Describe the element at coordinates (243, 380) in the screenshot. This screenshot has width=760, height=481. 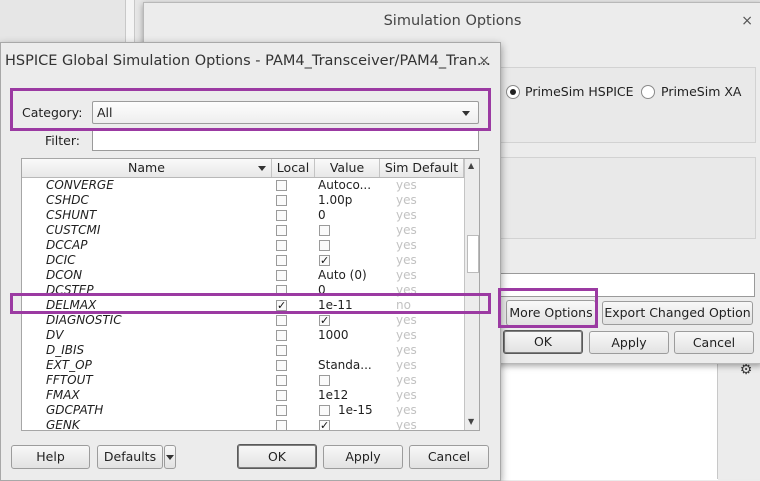
I see `table-row: FFTOUT yes` at that location.